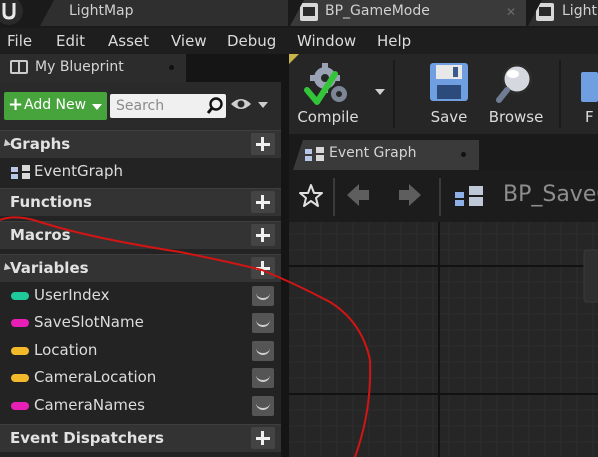 This screenshot has height=457, width=598. I want to click on tab-event-graph: Event Graph, so click(386, 155).